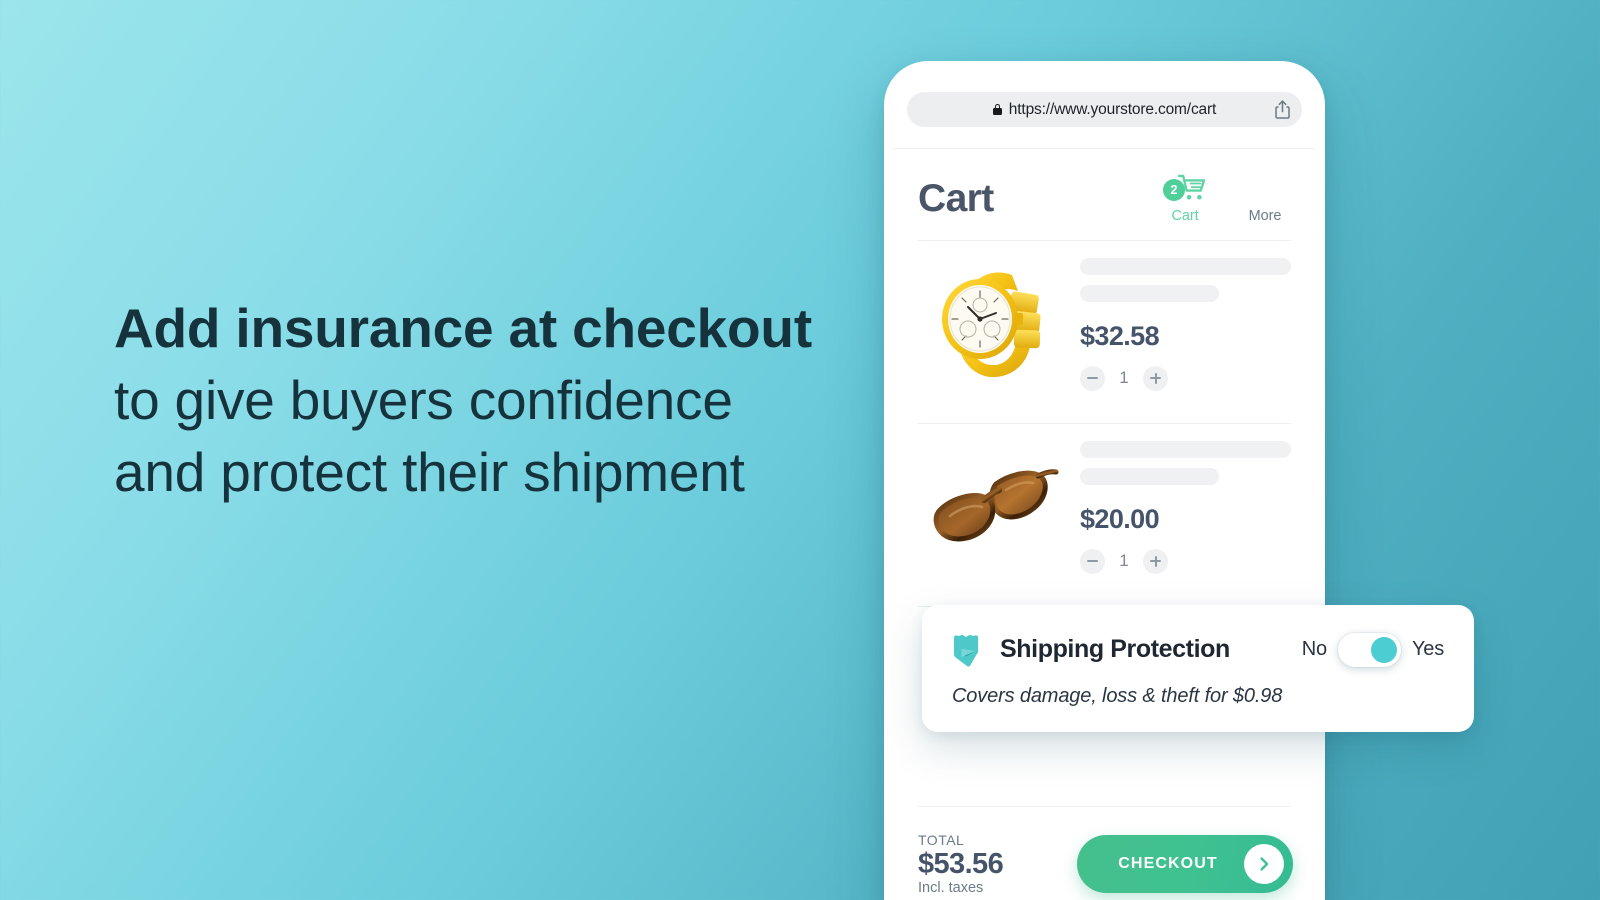 The width and height of the screenshot is (1600, 900). I want to click on chevron-right-icon, so click(1264, 864).